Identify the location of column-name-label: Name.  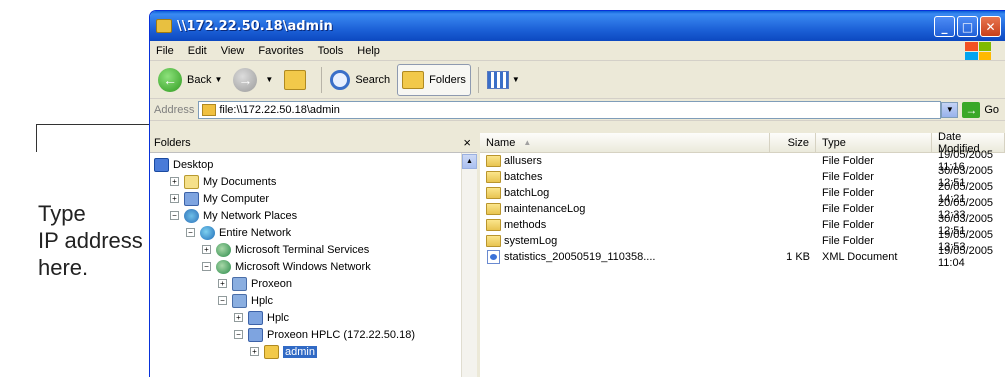
(501, 142).